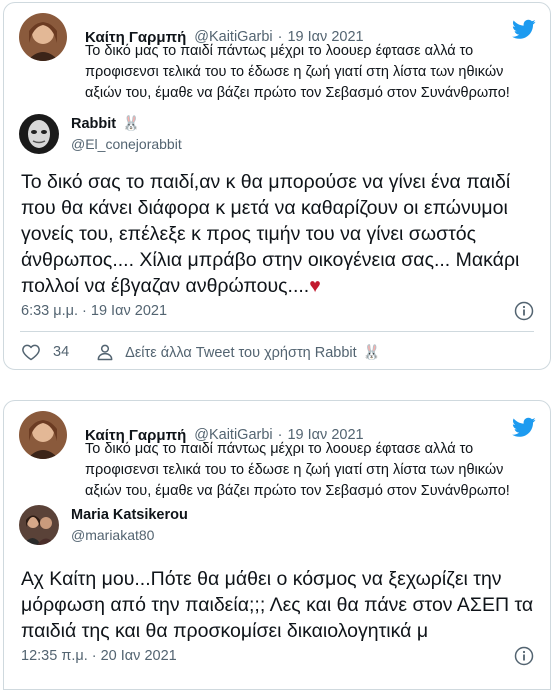 The height and width of the screenshot is (690, 557). What do you see at coordinates (241, 352) in the screenshot?
I see `more-tweets-label: Δείτε άλλα Tweet του χρήστη Rabbit` at bounding box center [241, 352].